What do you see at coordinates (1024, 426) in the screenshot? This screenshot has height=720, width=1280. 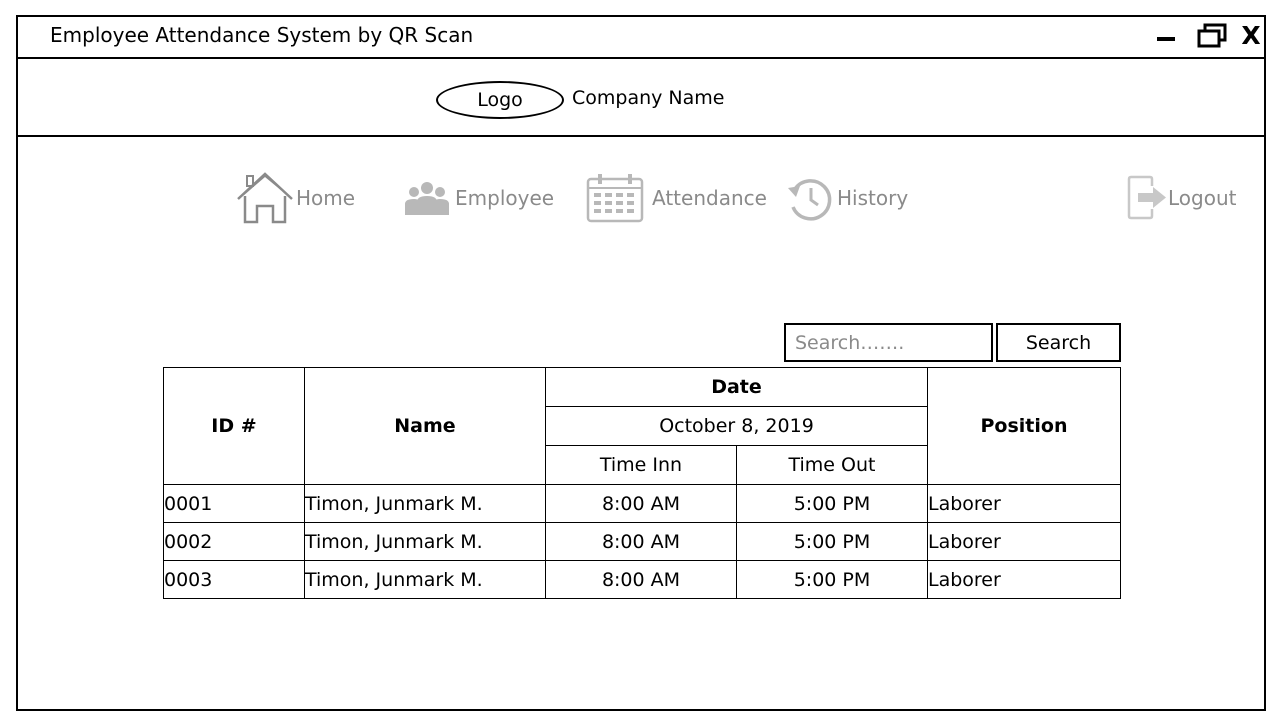 I see `column-header-position: Position` at bounding box center [1024, 426].